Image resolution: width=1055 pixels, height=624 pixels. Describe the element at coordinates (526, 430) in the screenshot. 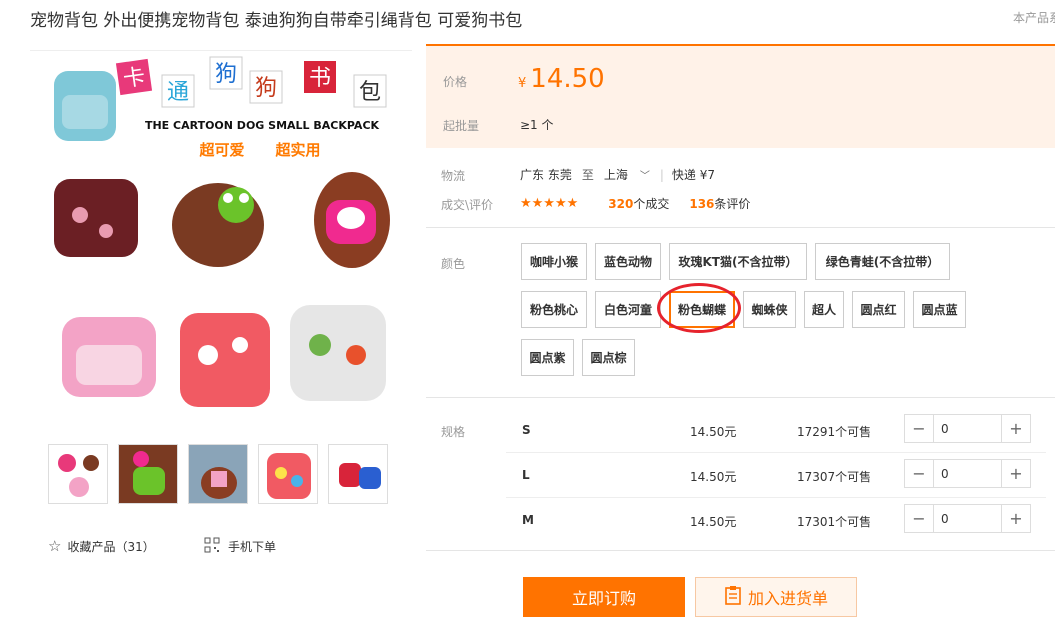

I see `spec-size: S` at that location.